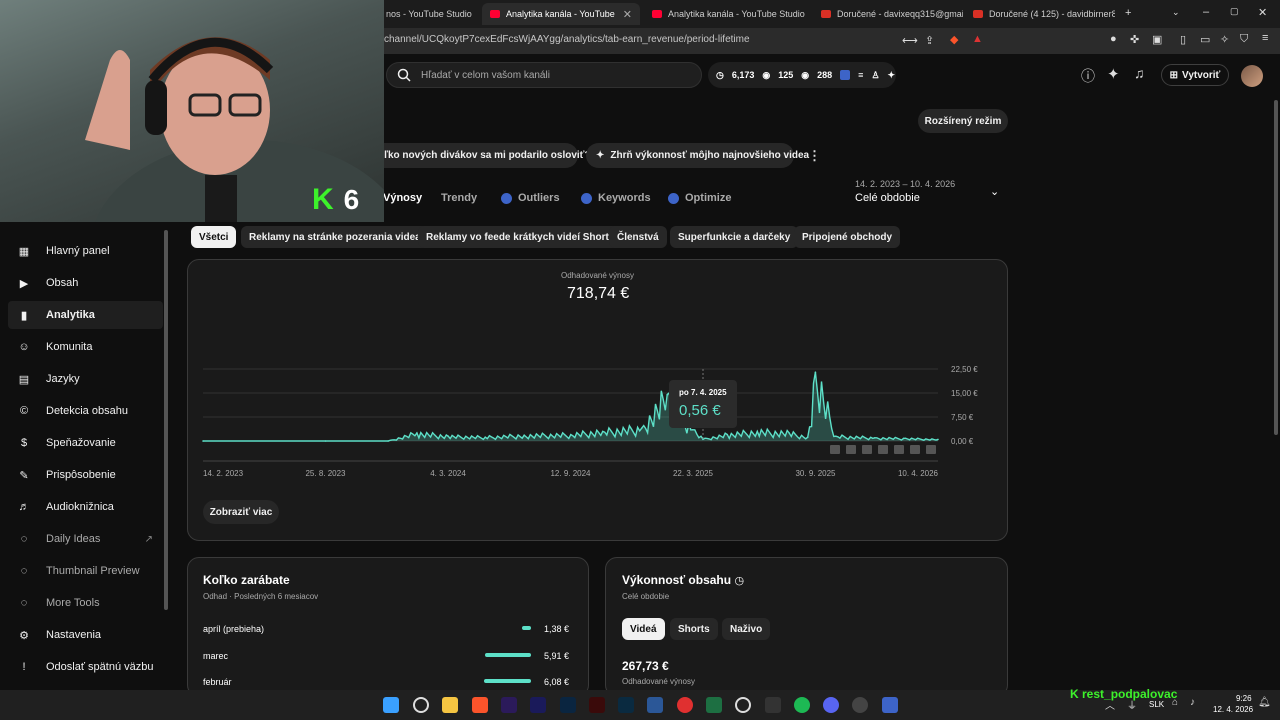  What do you see at coordinates (726, 14) in the screenshot?
I see `browser-tab: Analytika kanála - YouTube Studio` at bounding box center [726, 14].